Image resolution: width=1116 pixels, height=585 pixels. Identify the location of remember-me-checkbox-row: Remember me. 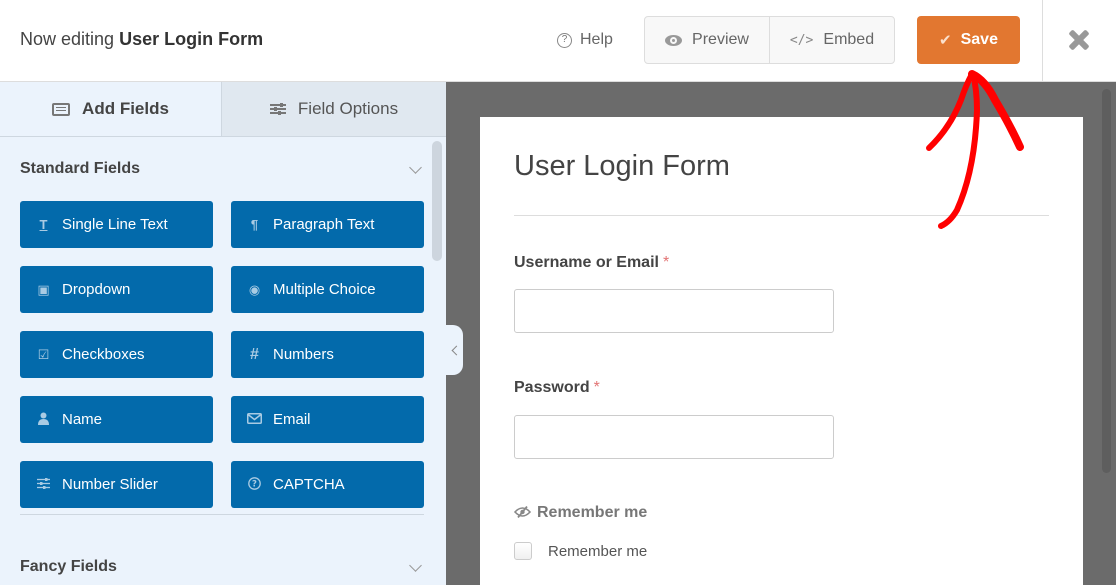
(580, 551).